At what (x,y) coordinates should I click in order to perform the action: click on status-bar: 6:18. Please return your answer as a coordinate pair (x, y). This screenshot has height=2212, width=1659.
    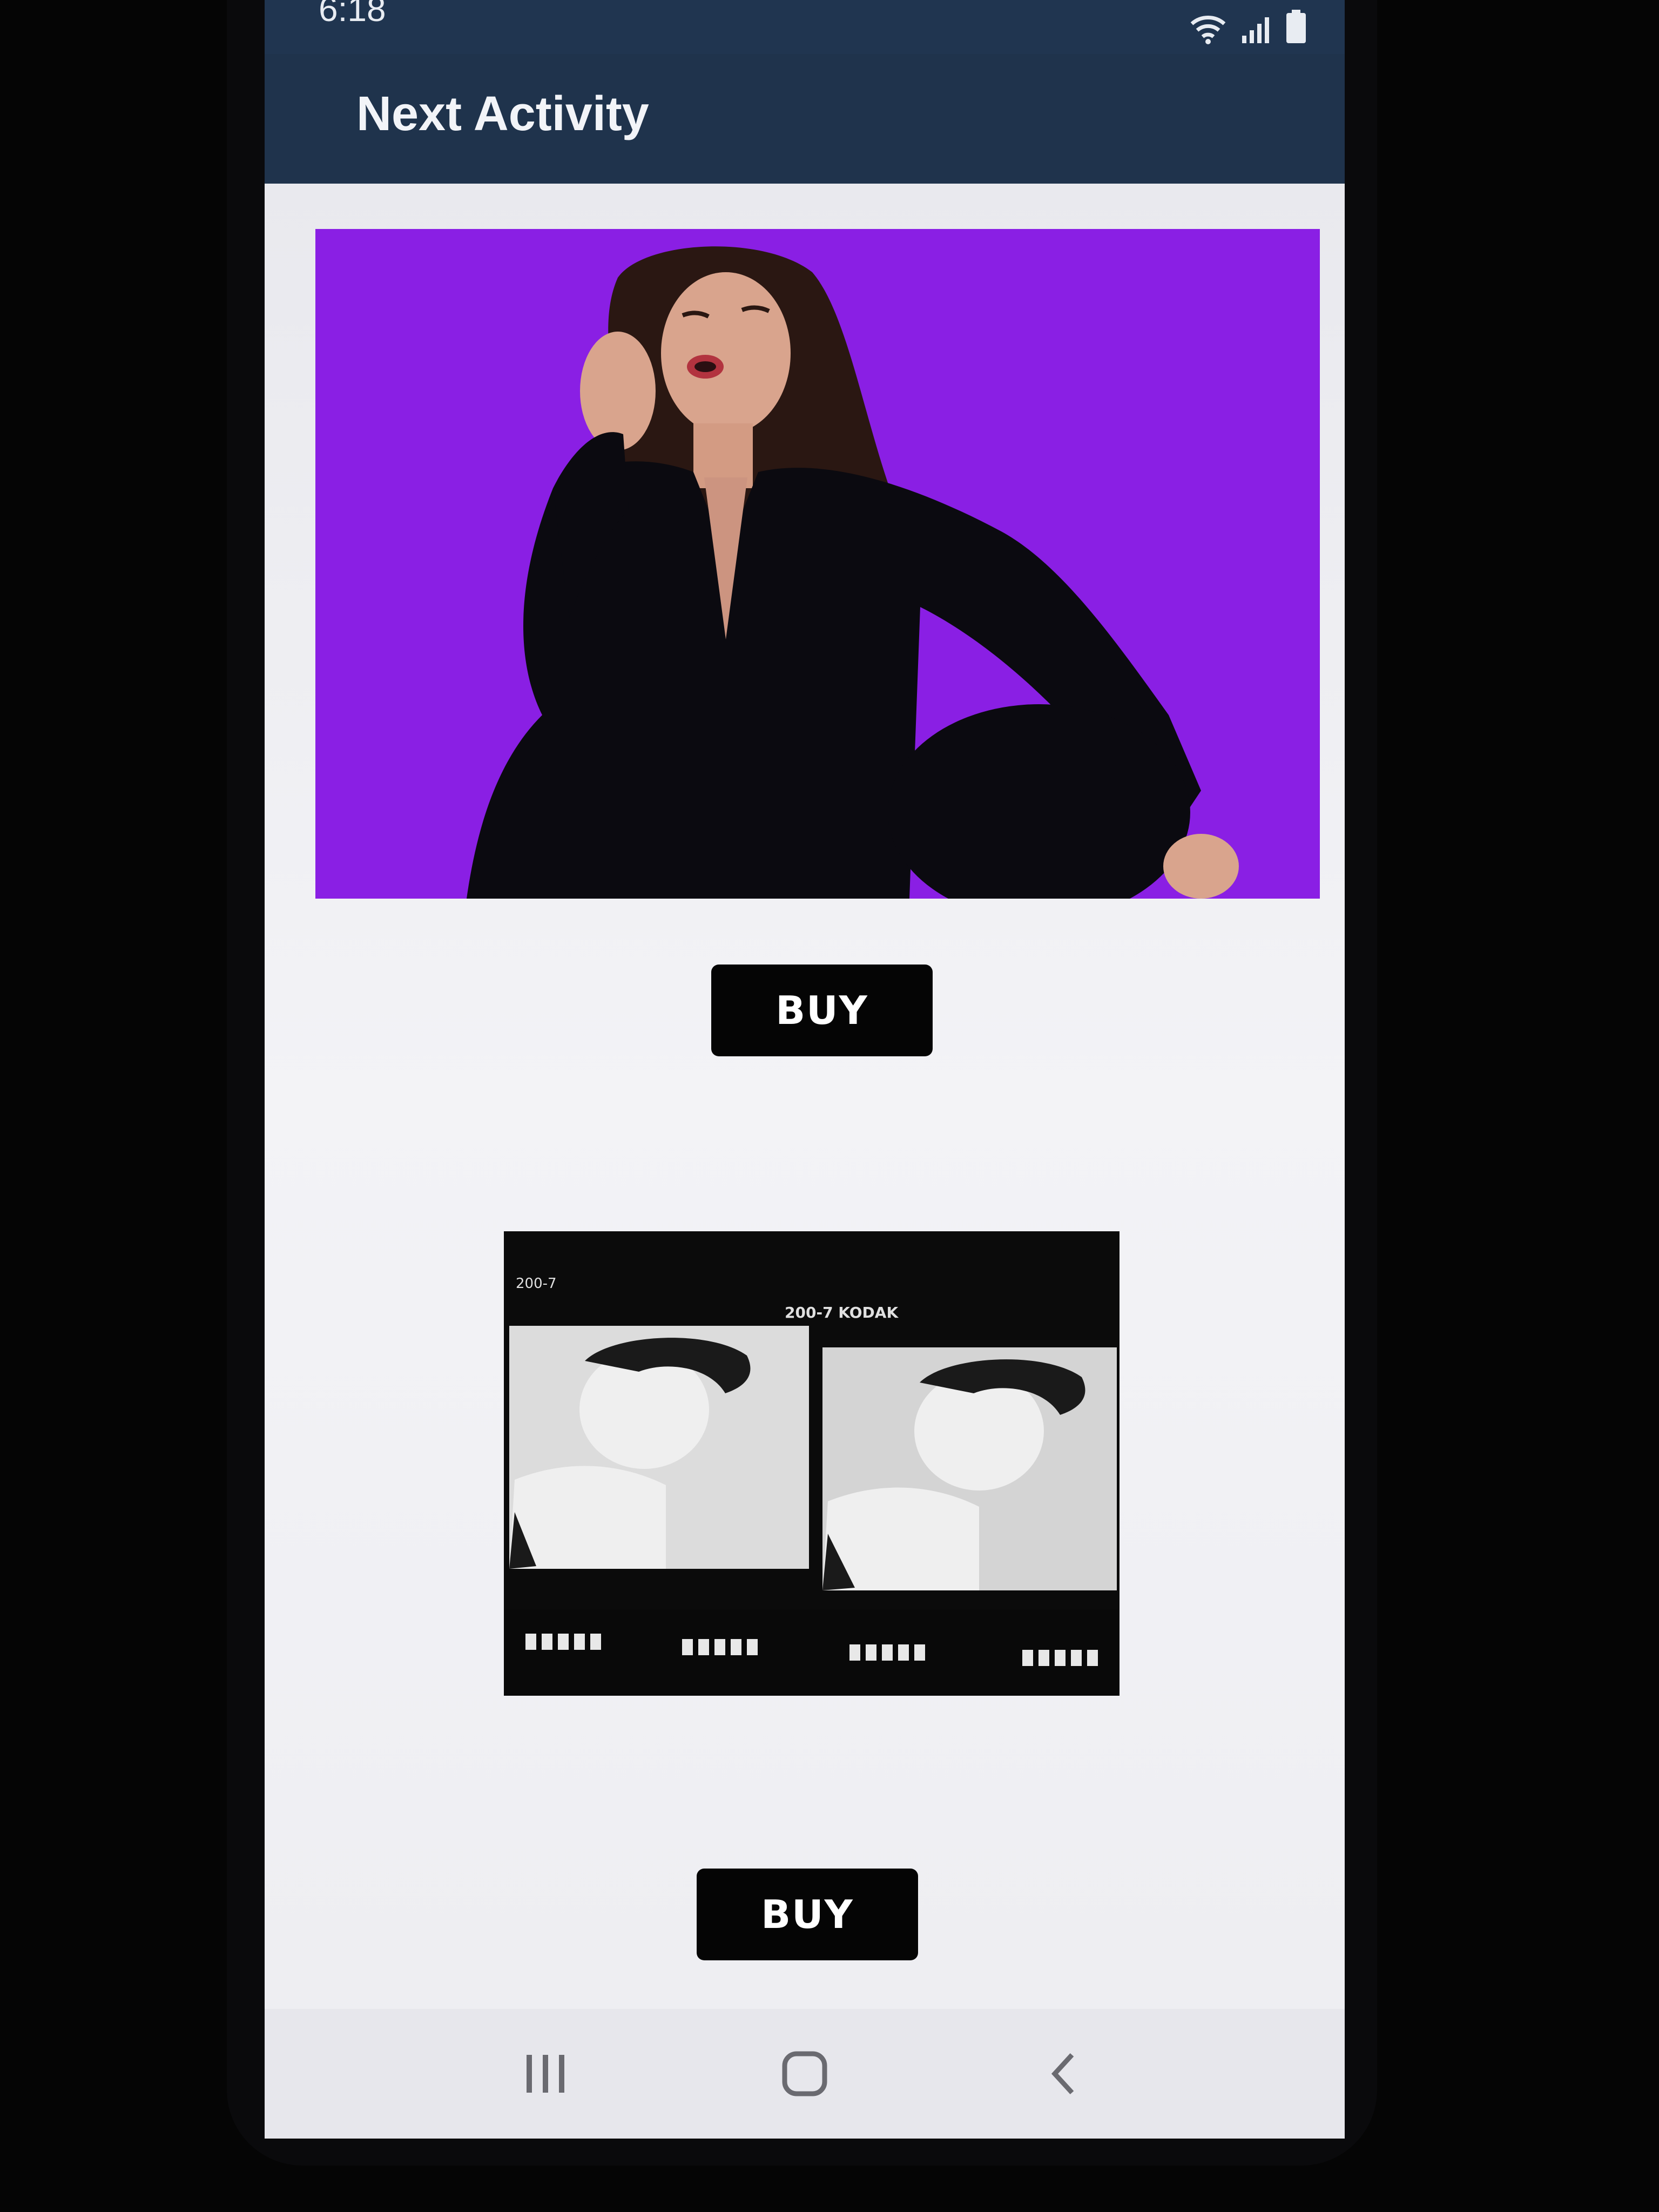
    Looking at the image, I should click on (805, 27).